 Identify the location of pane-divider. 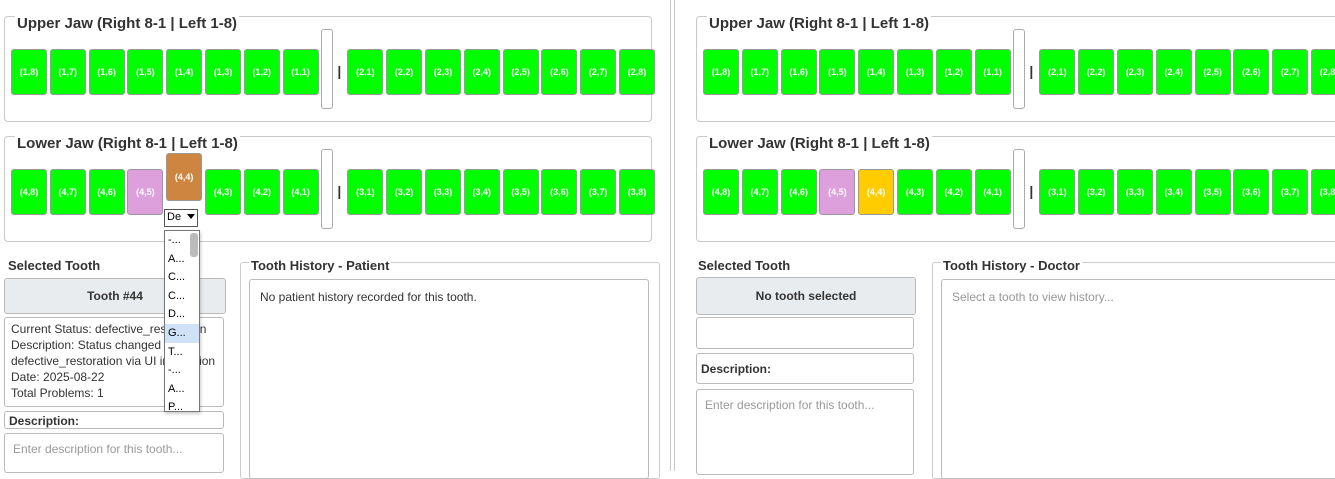
(672, 235).